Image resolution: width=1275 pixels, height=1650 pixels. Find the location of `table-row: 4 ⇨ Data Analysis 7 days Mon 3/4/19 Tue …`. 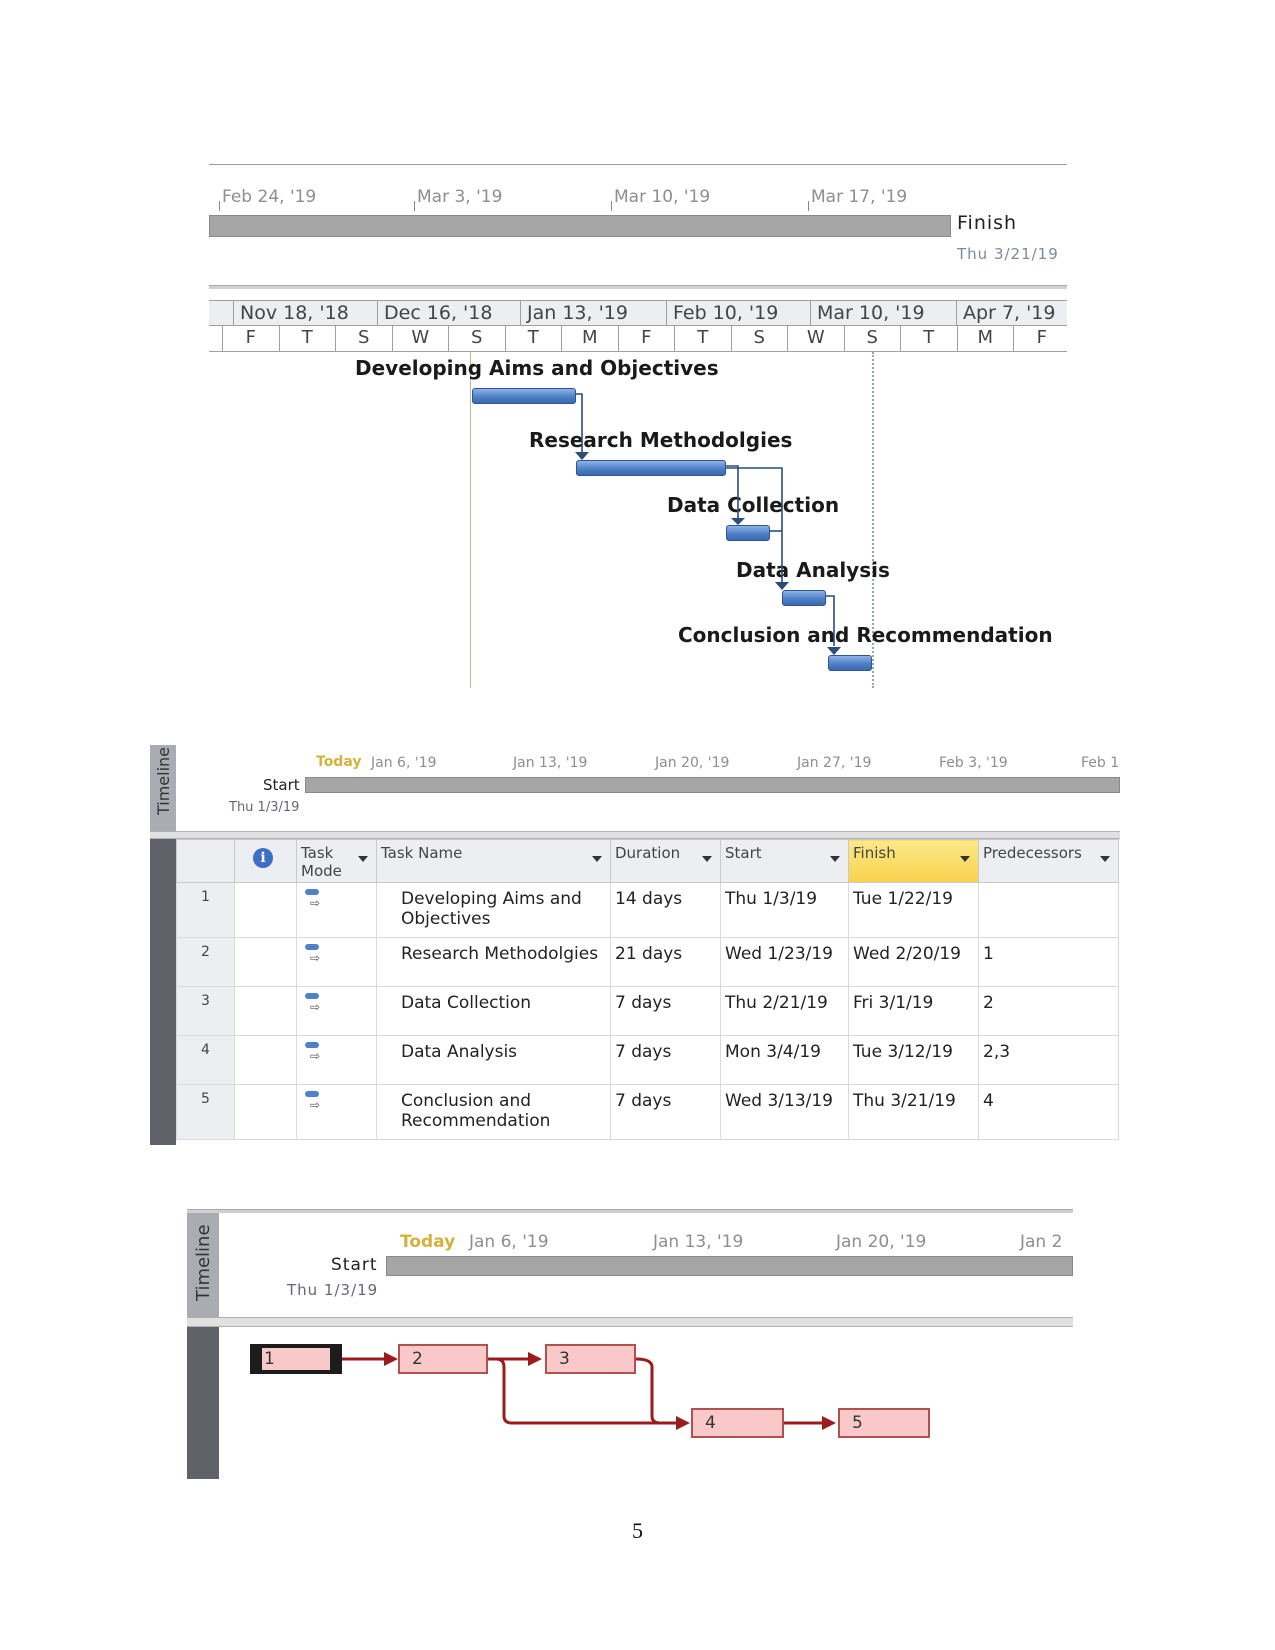

table-row: 4 ⇨ Data Analysis 7 days Mon 3/4/19 Tue … is located at coordinates (647, 1060).